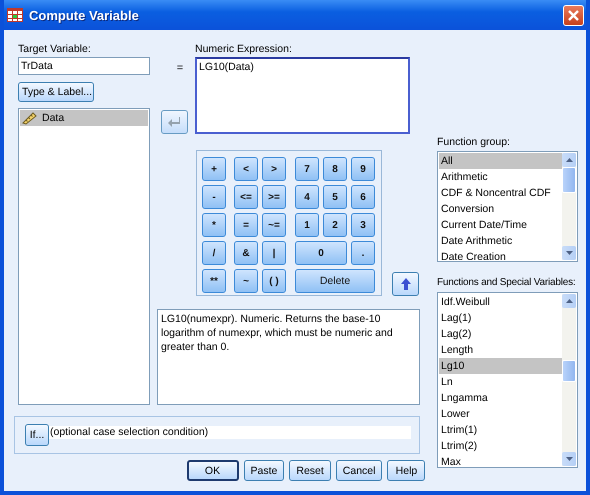  I want to click on function-group-item: Current Date/Time, so click(500, 225).